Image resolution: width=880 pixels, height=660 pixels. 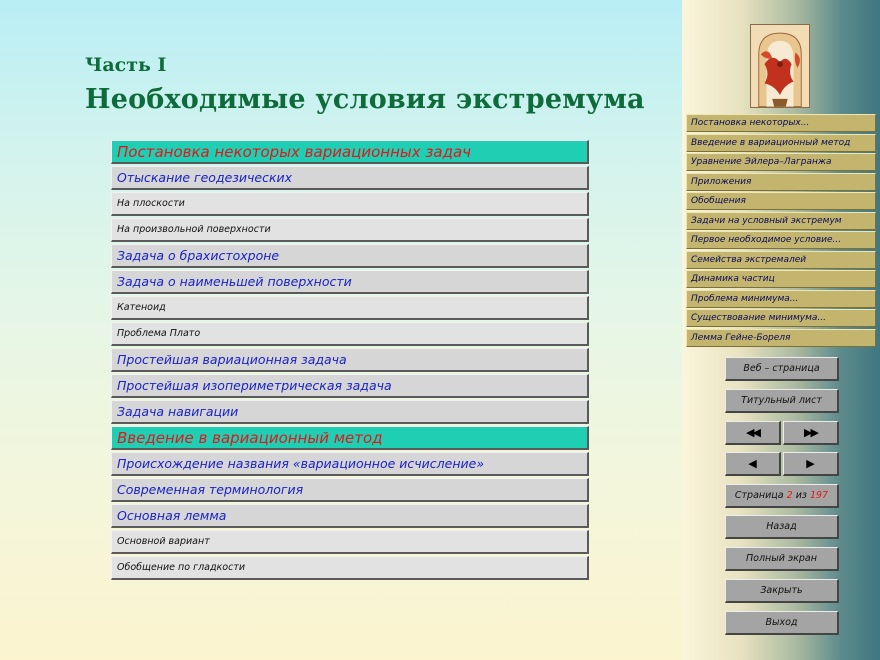 What do you see at coordinates (782, 527) in the screenshot?
I see `back-button: Назад` at bounding box center [782, 527].